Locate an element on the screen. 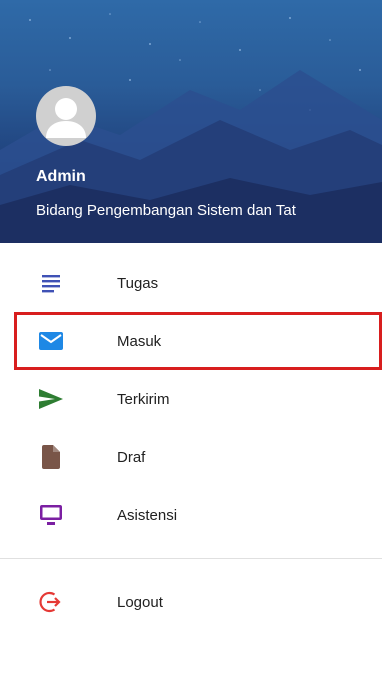 Image resolution: width=382 pixels, height=686 pixels. menu-item-label: Draf is located at coordinates (131, 457).